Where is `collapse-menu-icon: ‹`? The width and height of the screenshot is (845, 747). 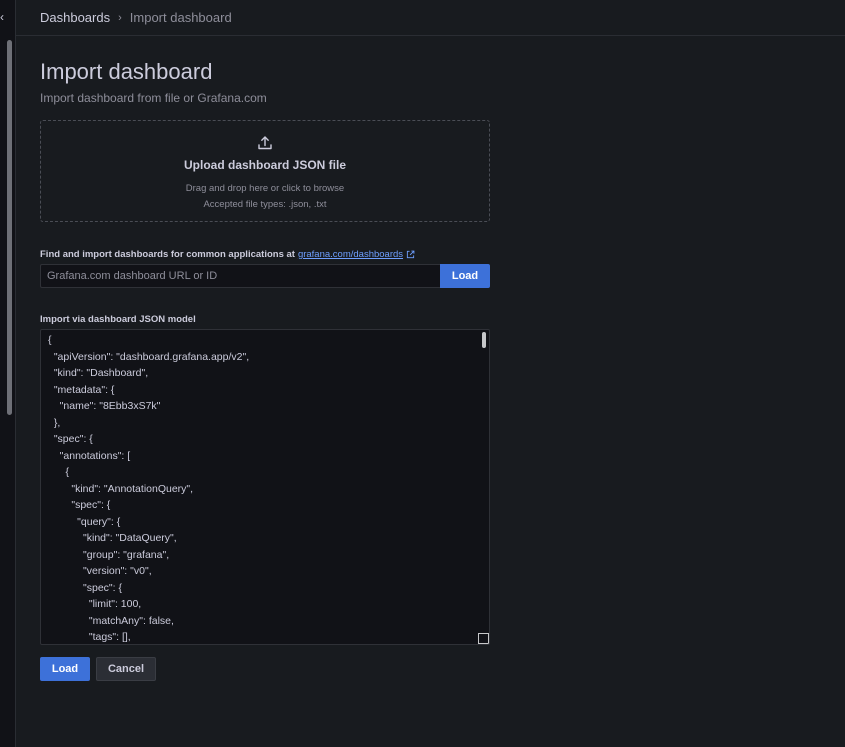 collapse-menu-icon: ‹ is located at coordinates (2, 17).